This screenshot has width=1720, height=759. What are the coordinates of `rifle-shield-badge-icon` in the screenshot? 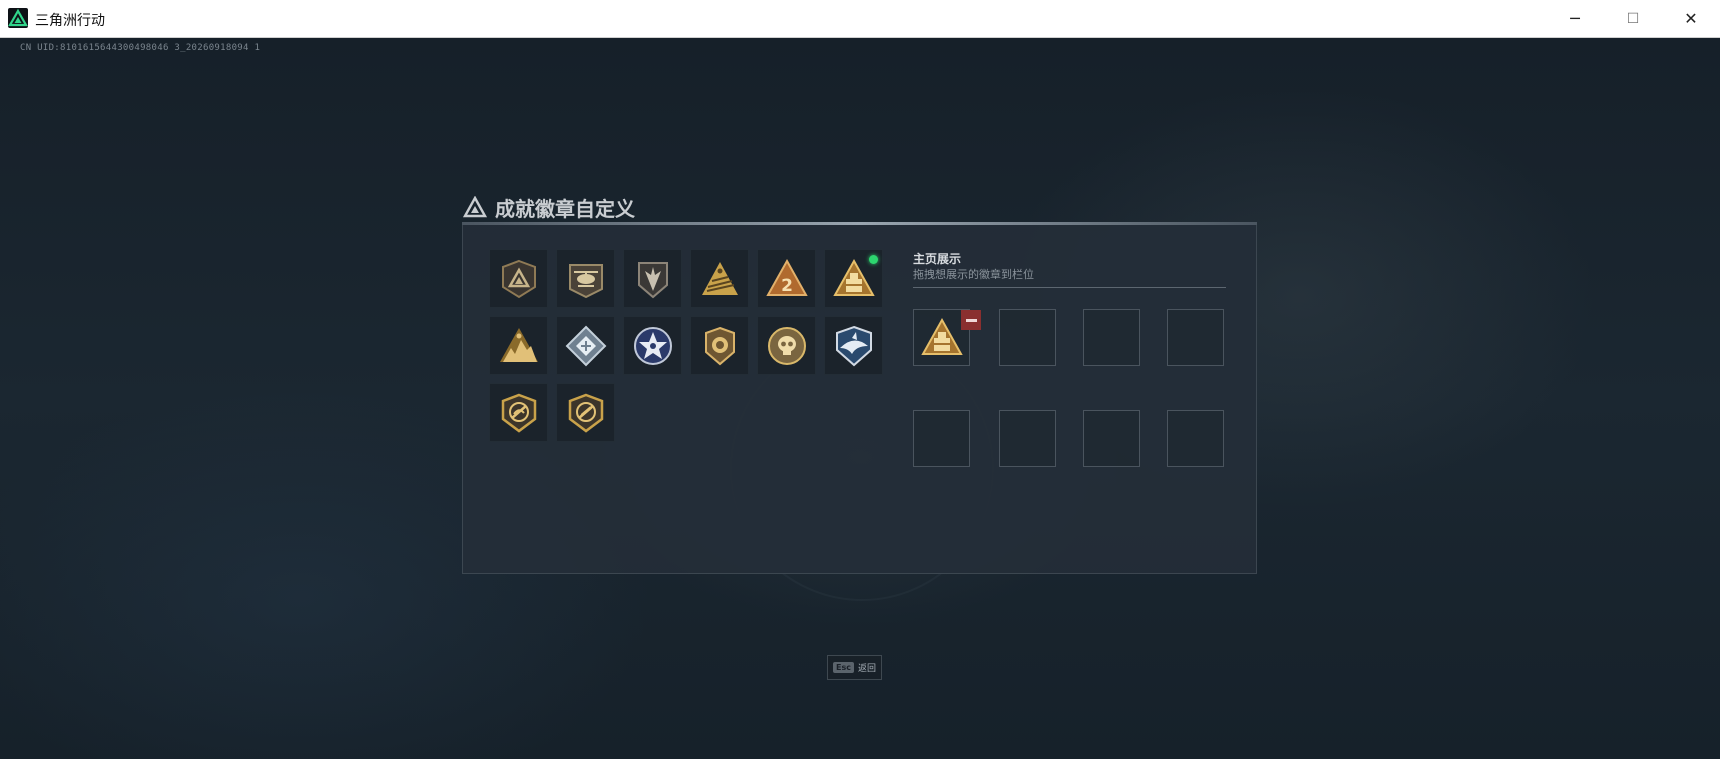 It's located at (585, 413).